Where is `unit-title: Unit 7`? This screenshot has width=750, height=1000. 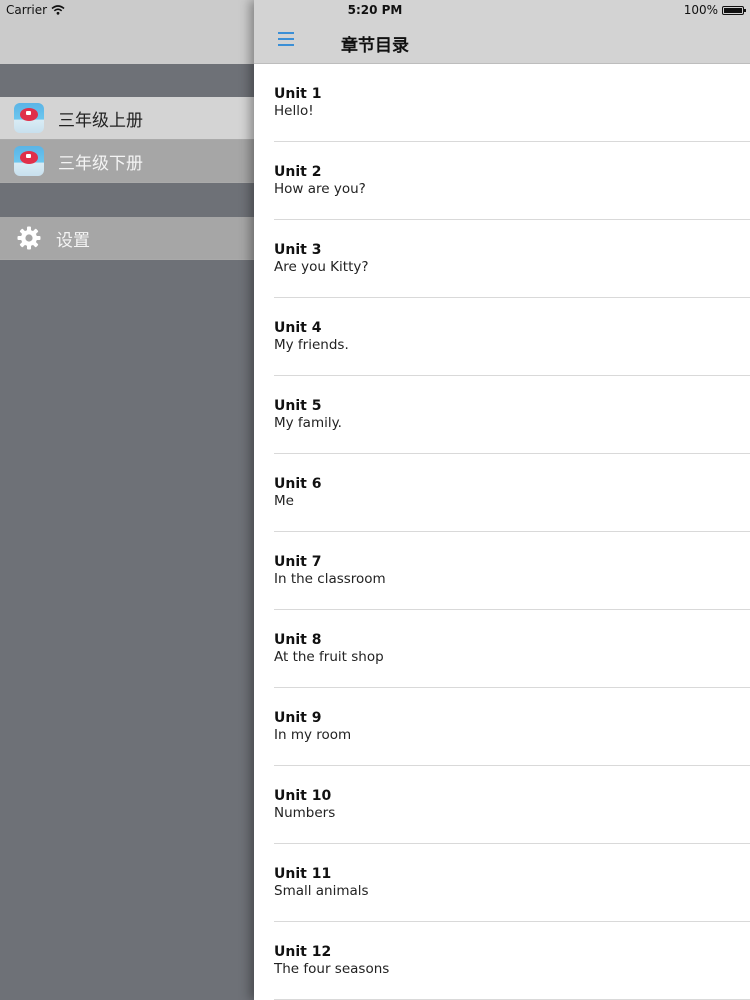
unit-title: Unit 7 is located at coordinates (298, 562).